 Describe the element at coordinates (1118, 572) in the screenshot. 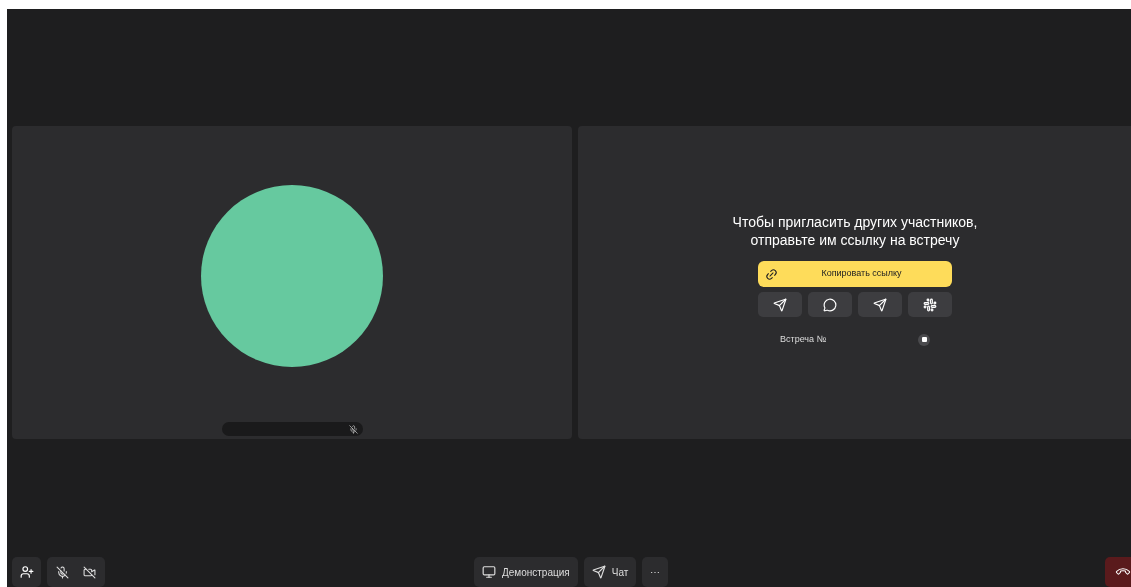

I see `hang-up-button` at that location.